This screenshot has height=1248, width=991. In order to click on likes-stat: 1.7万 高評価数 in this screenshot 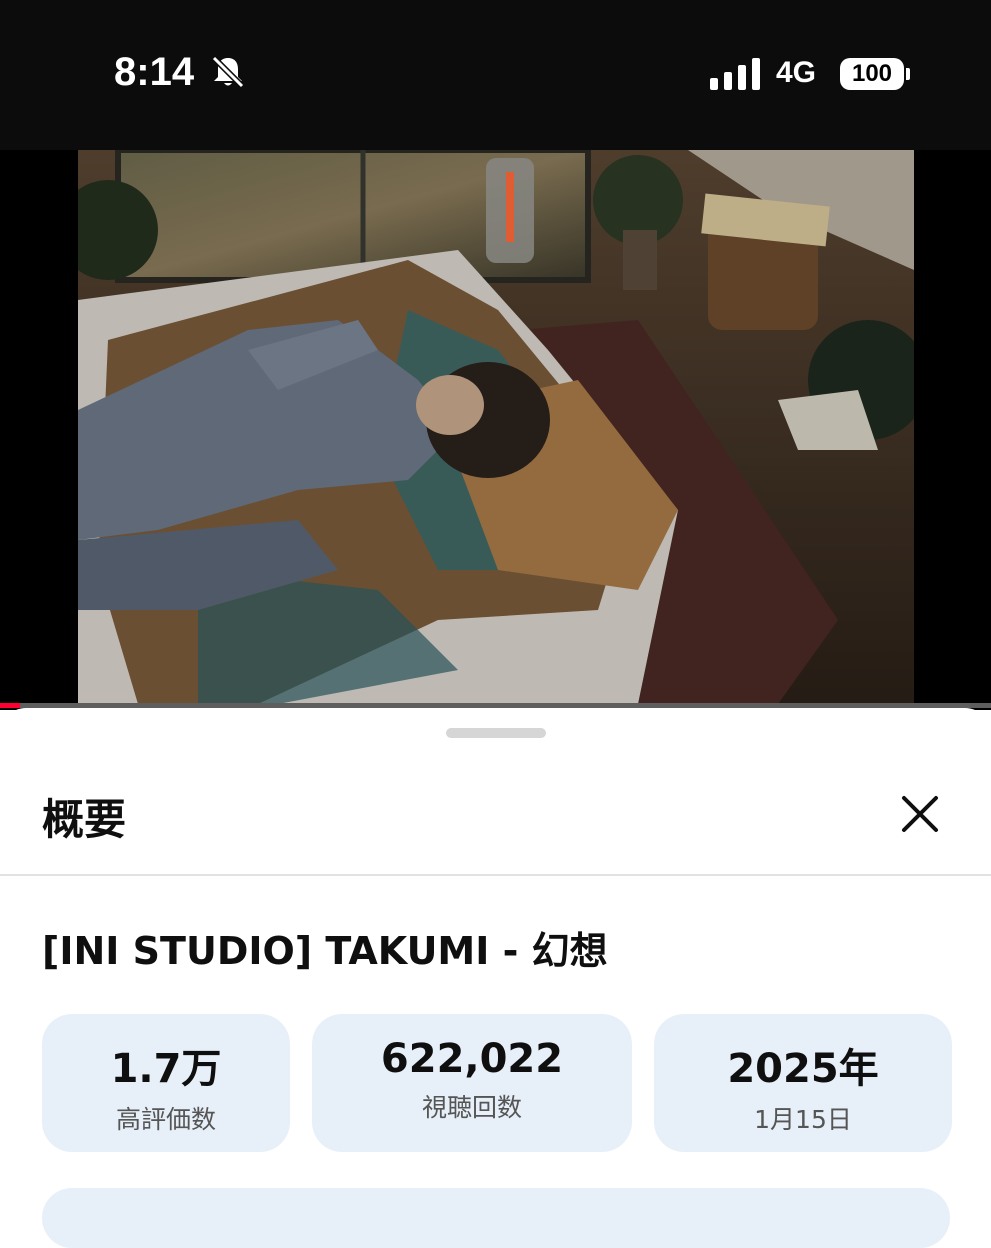, I will do `click(166, 1083)`.